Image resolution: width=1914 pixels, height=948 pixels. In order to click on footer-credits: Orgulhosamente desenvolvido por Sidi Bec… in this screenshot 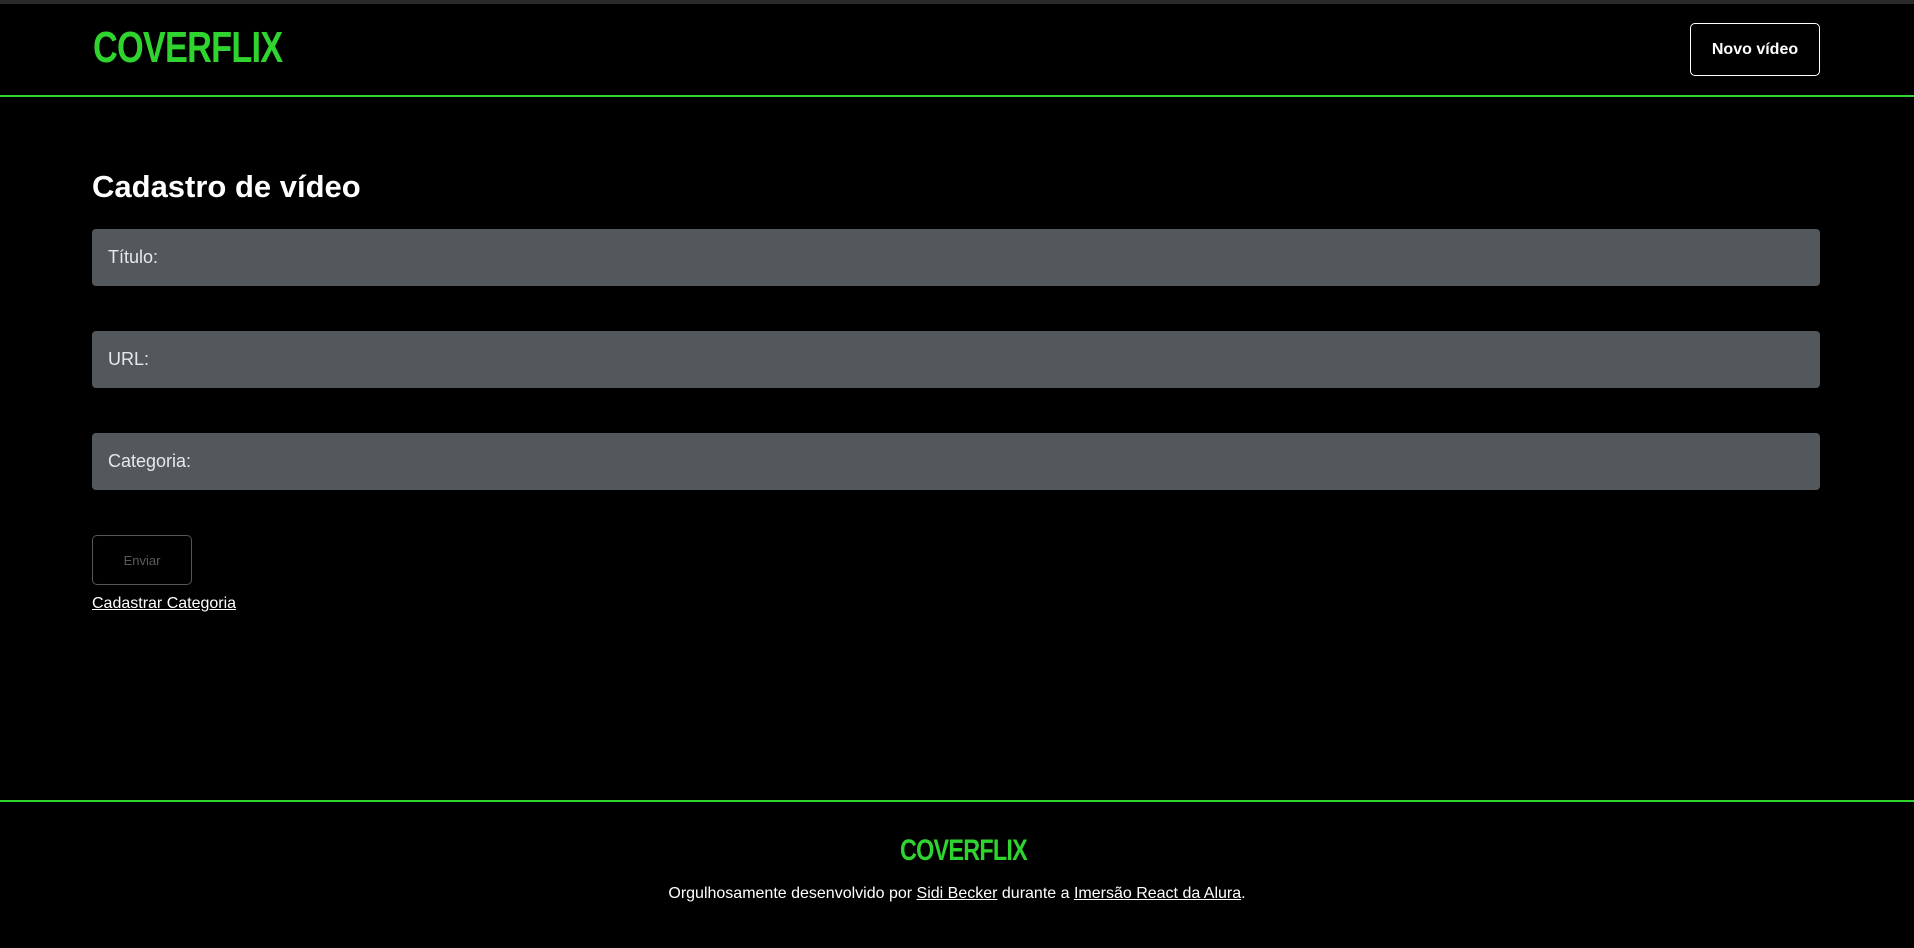, I will do `click(957, 894)`.